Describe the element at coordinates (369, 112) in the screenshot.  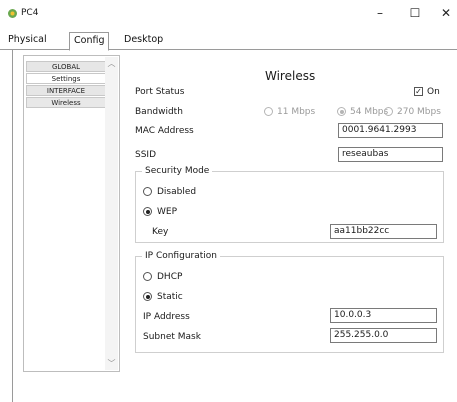
I see `bandwidth-54-label: 54 Mbps` at that location.